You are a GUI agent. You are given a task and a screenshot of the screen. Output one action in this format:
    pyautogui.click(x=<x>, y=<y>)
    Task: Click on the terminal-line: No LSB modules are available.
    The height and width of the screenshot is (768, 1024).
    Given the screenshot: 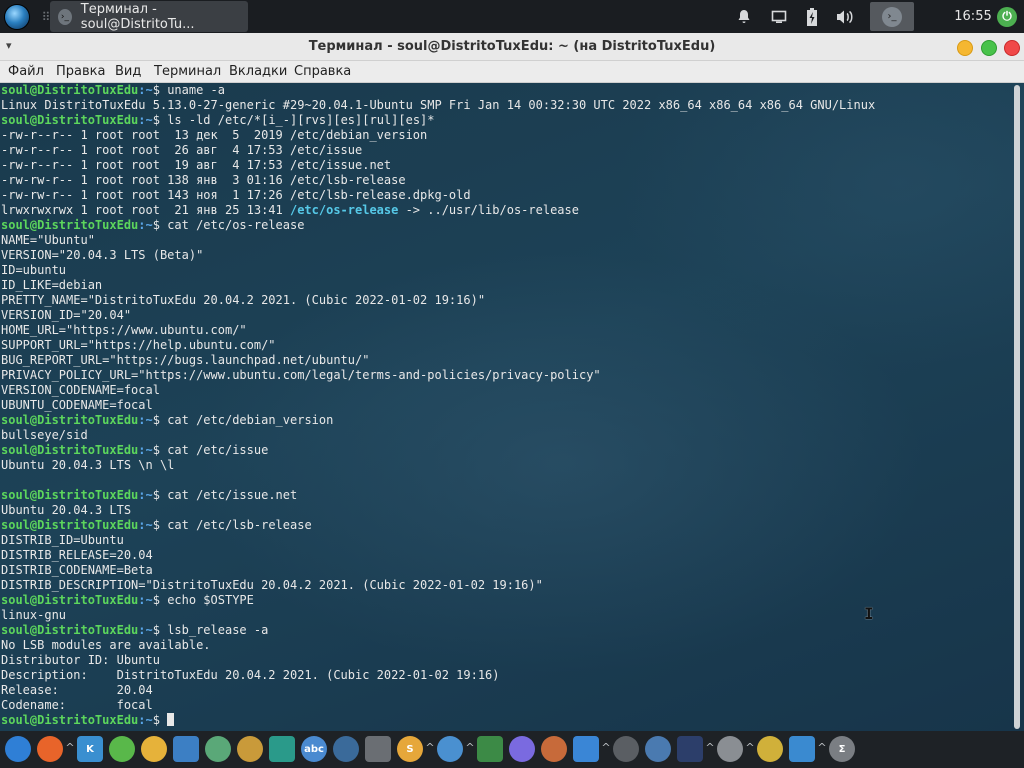 What is the action you would take?
    pyautogui.click(x=438, y=645)
    